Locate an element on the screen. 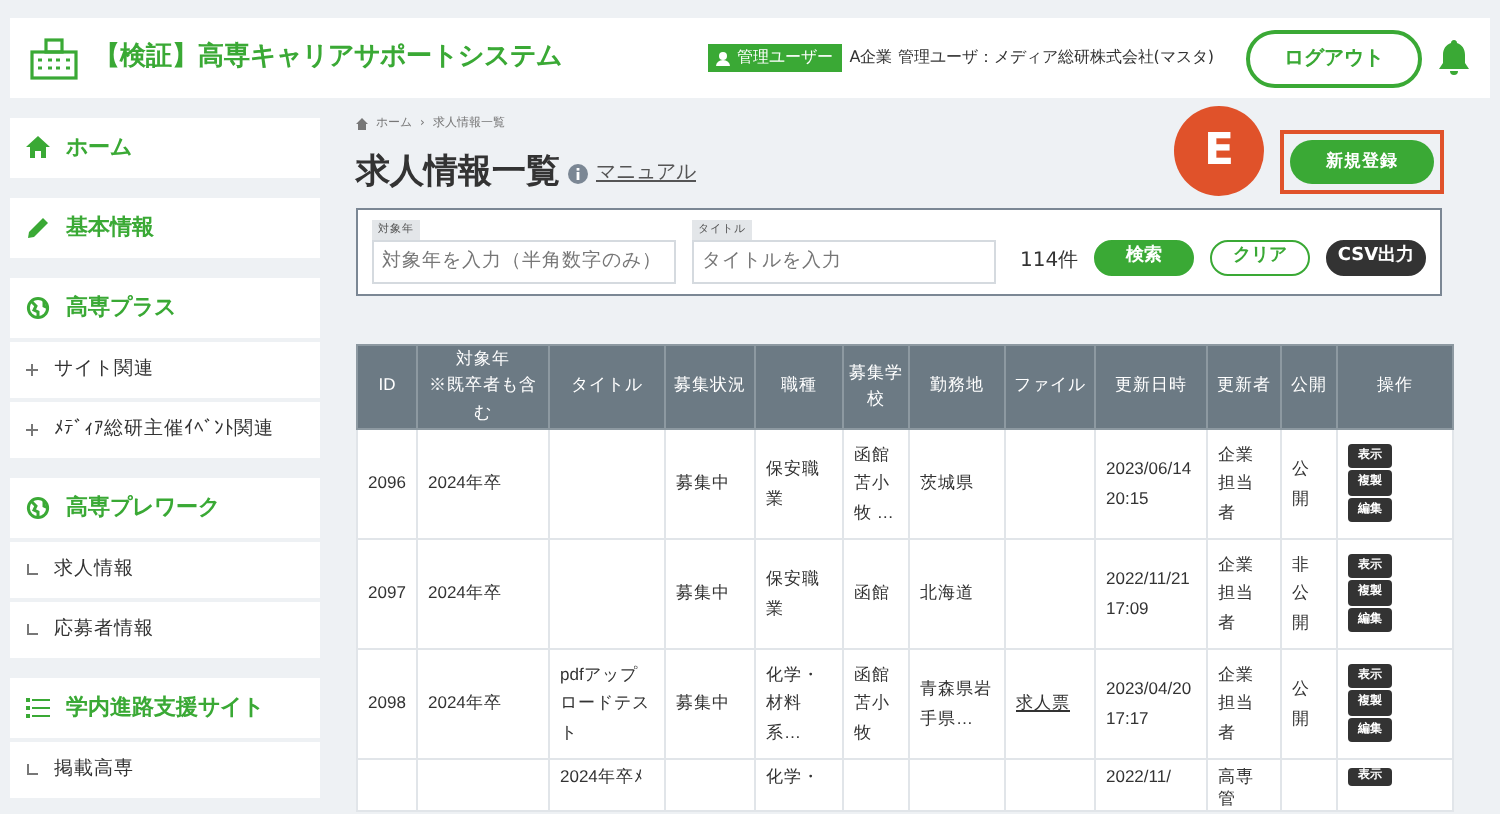 The image size is (1500, 814). sidebar-item: ﾒﾃﾞｨｱ総研主催ｲﾍﾞﾝﾄ関連 is located at coordinates (165, 428).